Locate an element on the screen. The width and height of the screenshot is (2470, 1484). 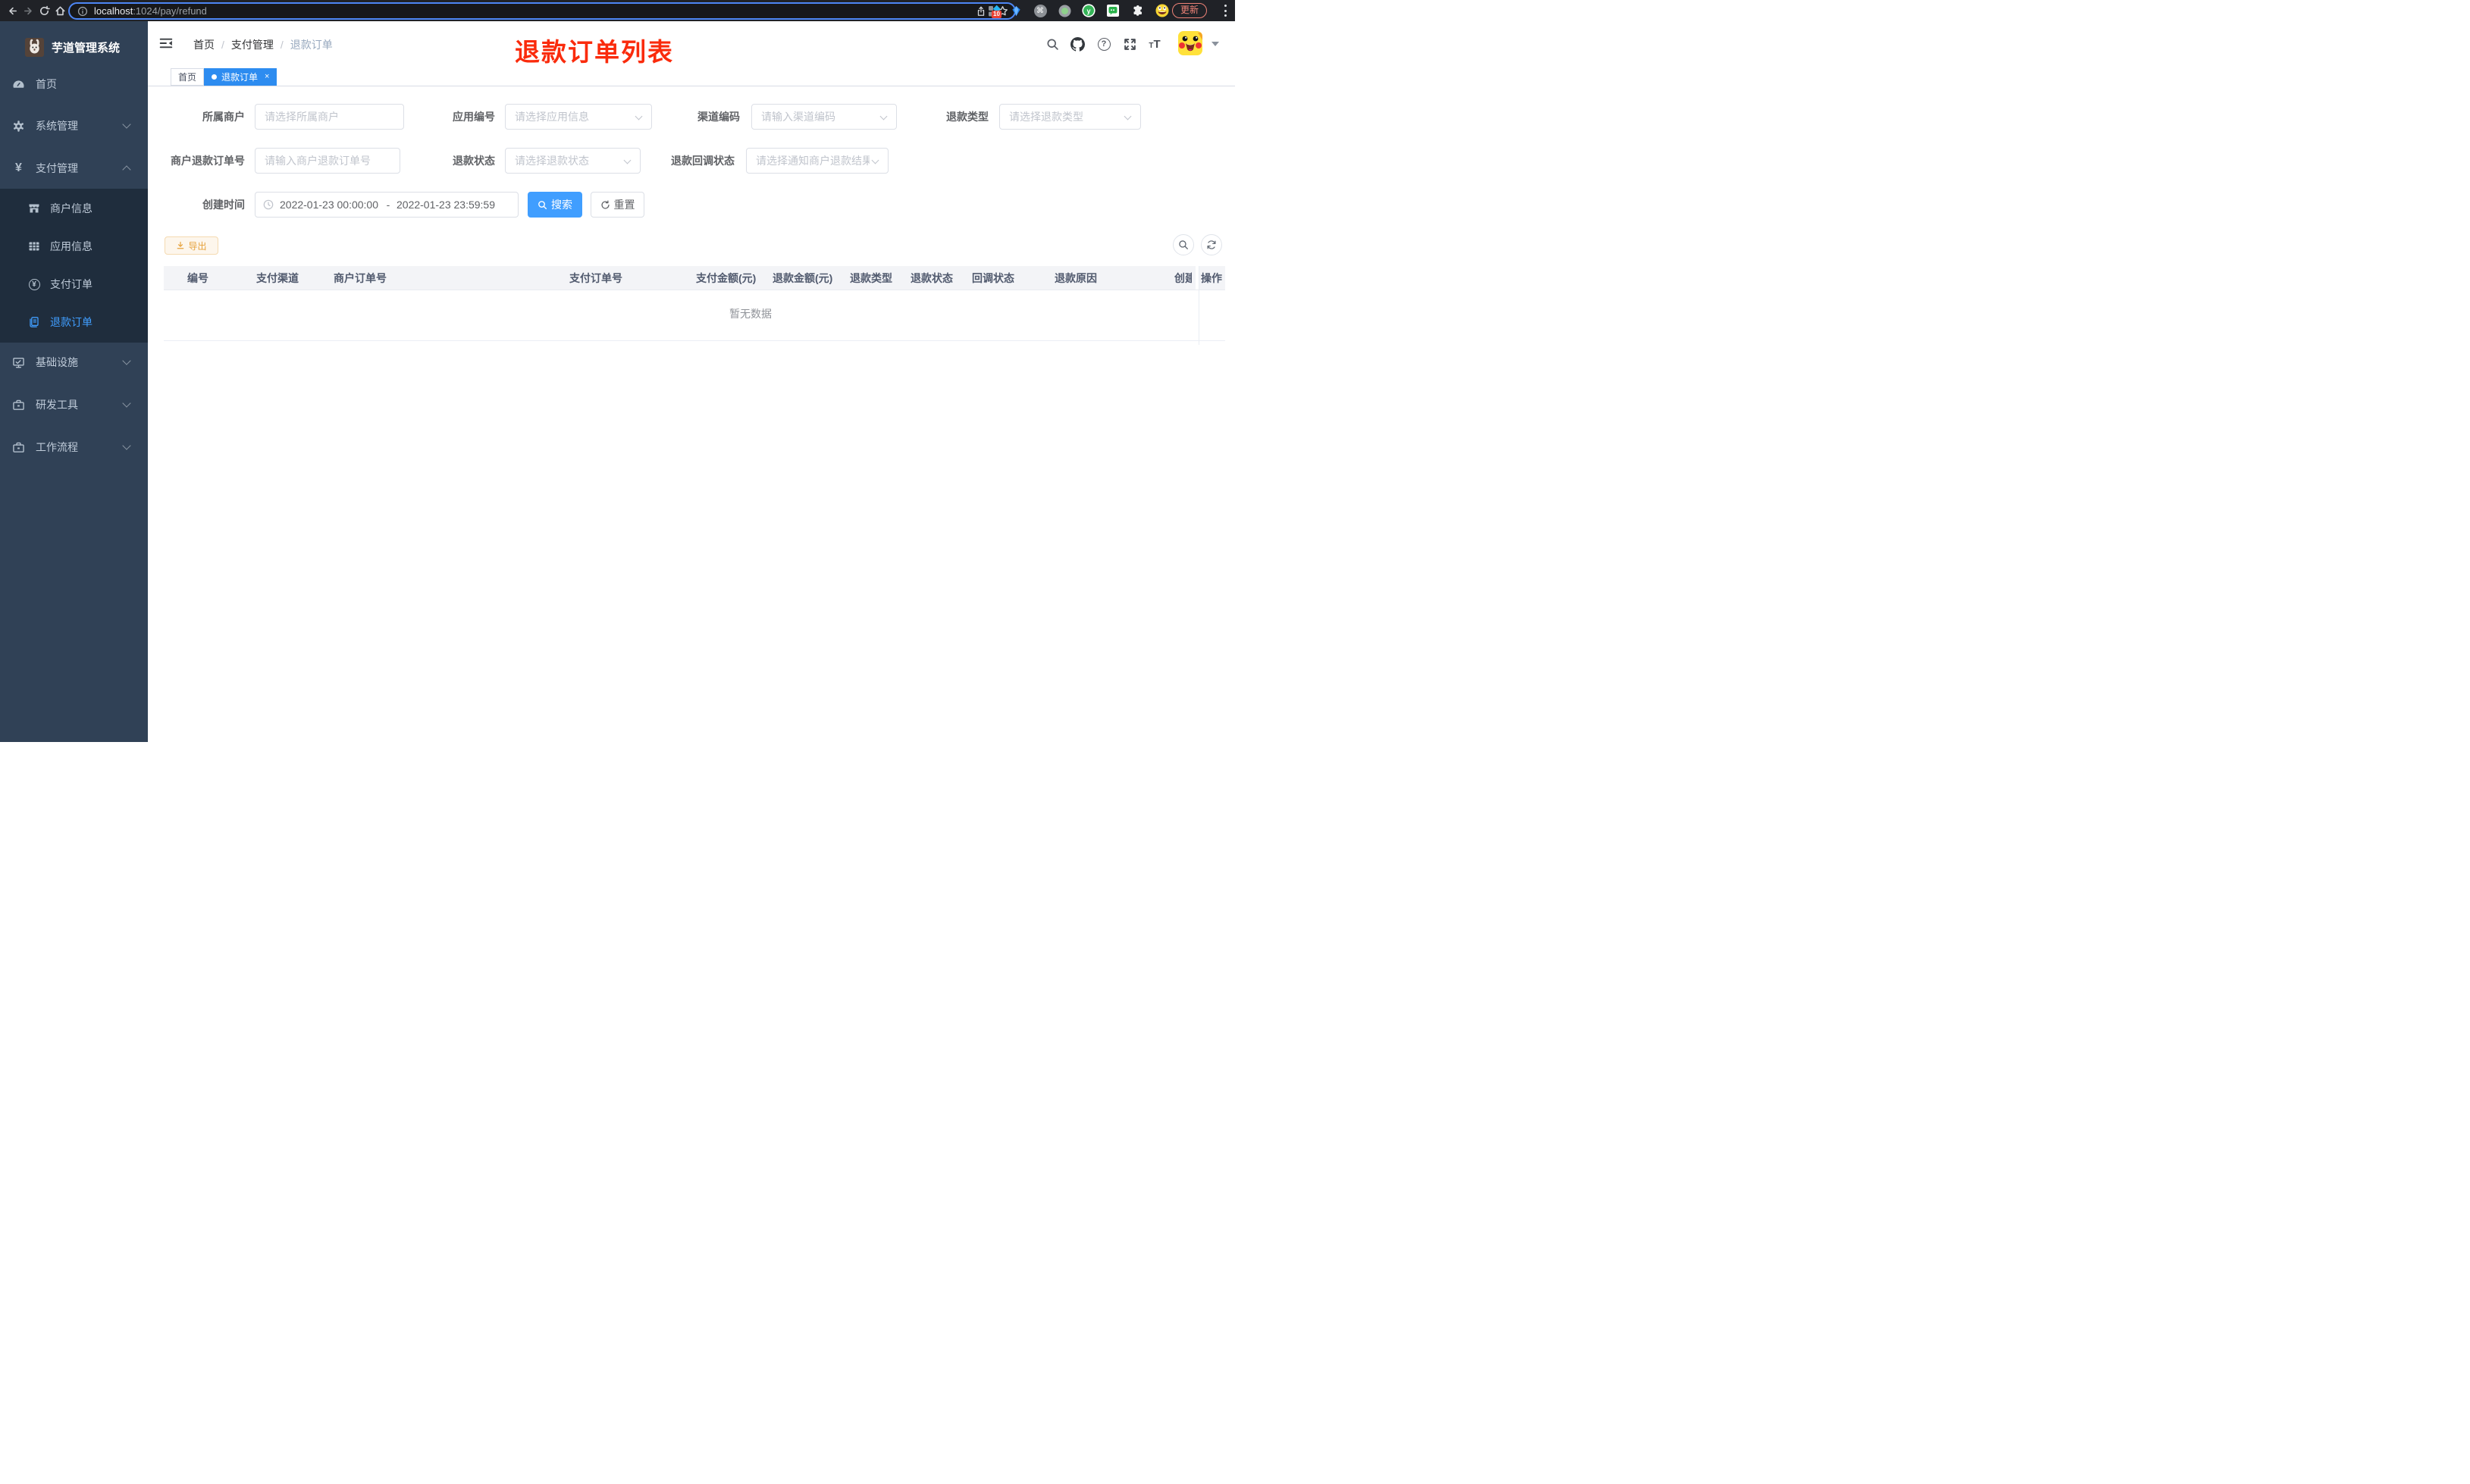
merchant-refund-no-field is located at coordinates (327, 161).